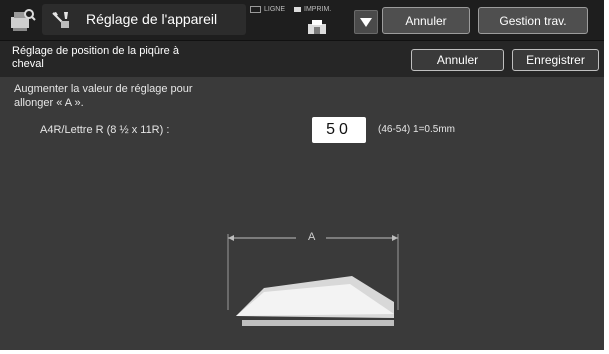  I want to click on job-status-button: Gestion trav., so click(533, 20).